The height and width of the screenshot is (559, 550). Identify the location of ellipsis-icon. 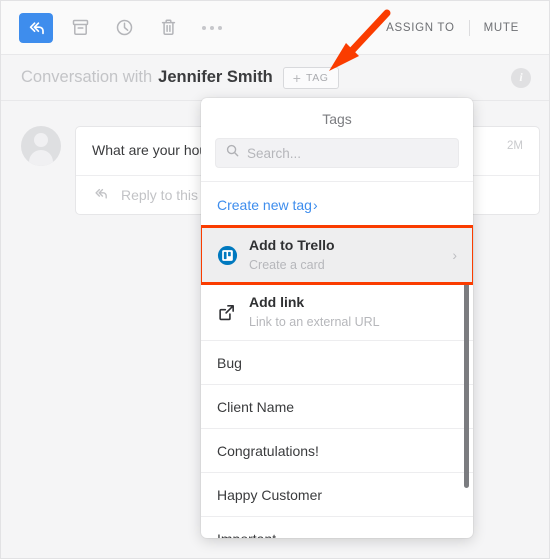
(212, 27).